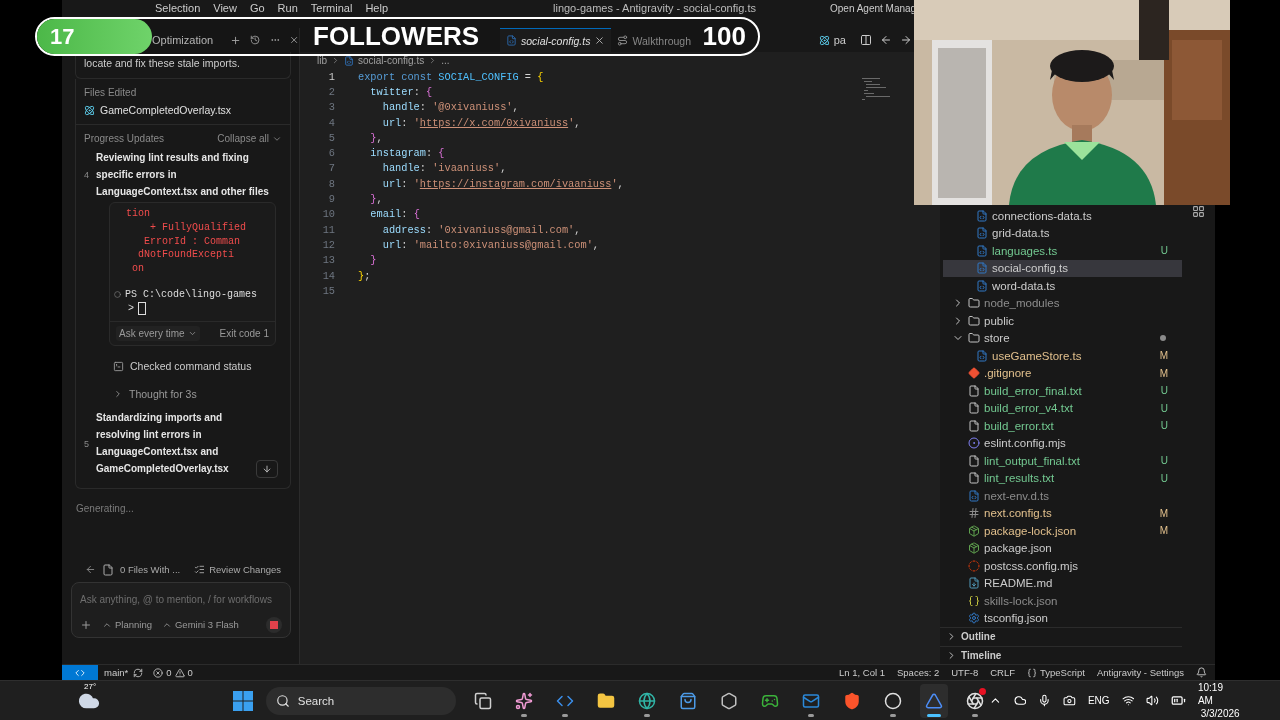 This screenshot has width=1280, height=720. What do you see at coordinates (1062, 356) in the screenshot?
I see `file-tree-row: useGameStore.ts M` at bounding box center [1062, 356].